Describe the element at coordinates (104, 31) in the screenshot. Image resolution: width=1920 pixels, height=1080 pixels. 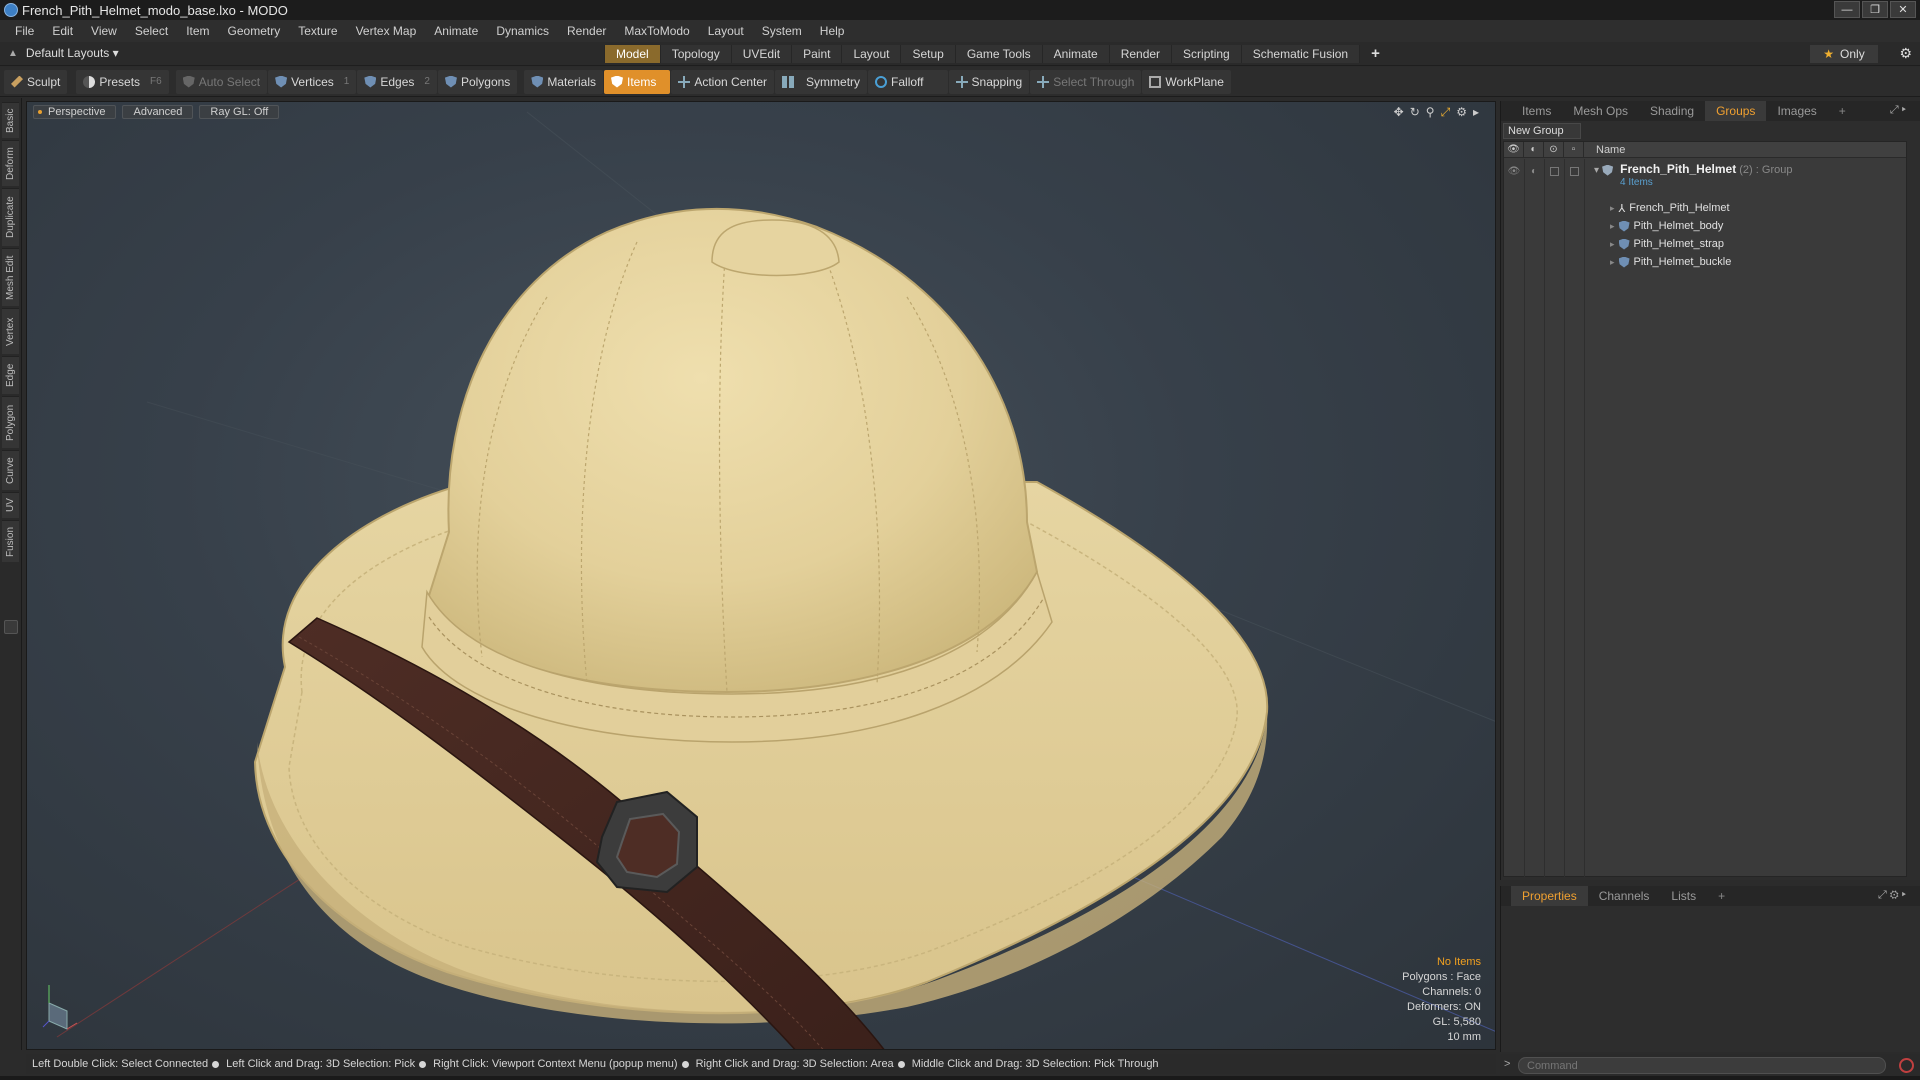
I see `menu-view: View` at that location.